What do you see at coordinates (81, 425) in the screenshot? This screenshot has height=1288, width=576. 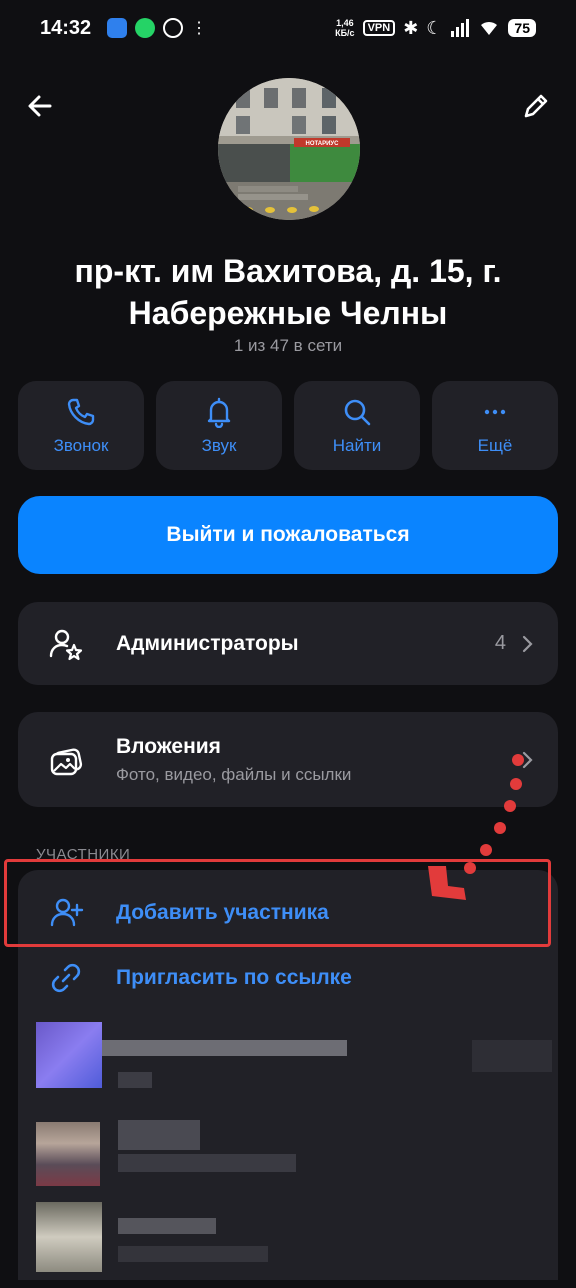 I see `call-button: Звонок` at bounding box center [81, 425].